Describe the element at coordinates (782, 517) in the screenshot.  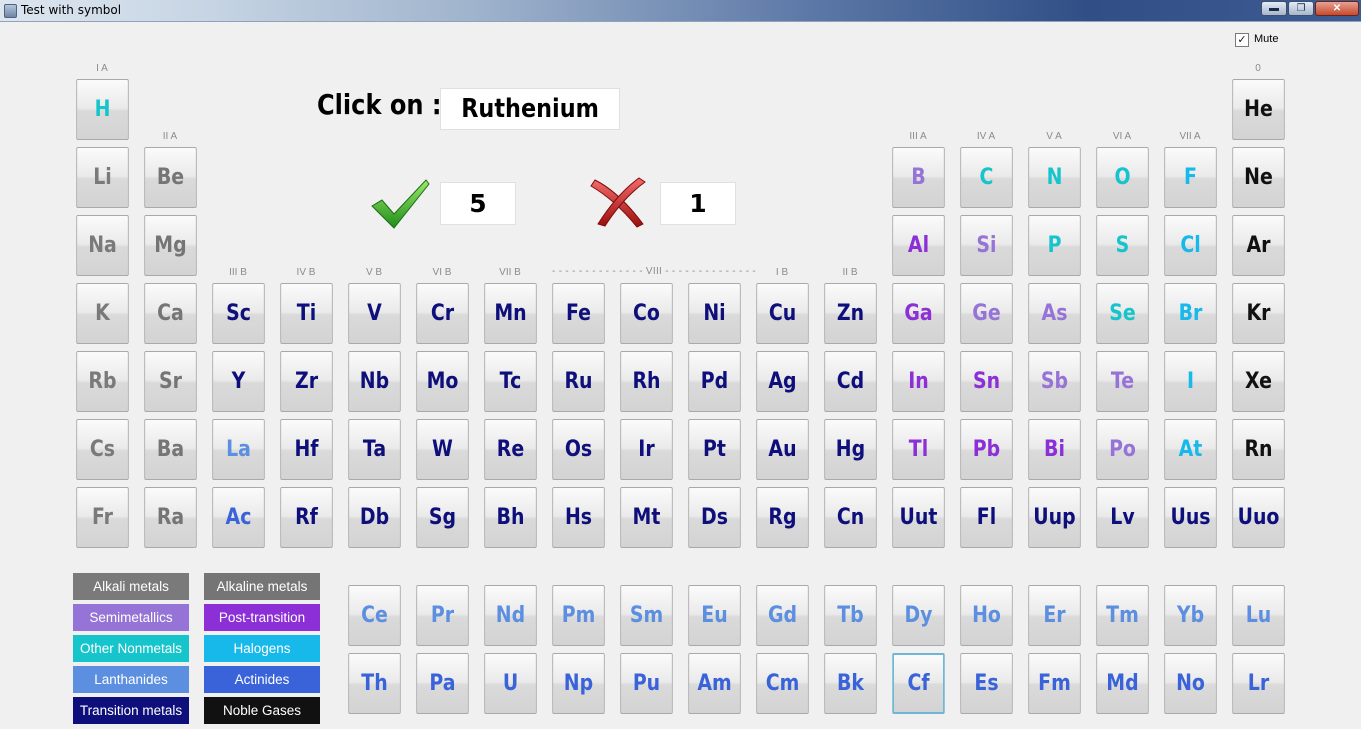
I see `element-tile-rg: Rg` at that location.